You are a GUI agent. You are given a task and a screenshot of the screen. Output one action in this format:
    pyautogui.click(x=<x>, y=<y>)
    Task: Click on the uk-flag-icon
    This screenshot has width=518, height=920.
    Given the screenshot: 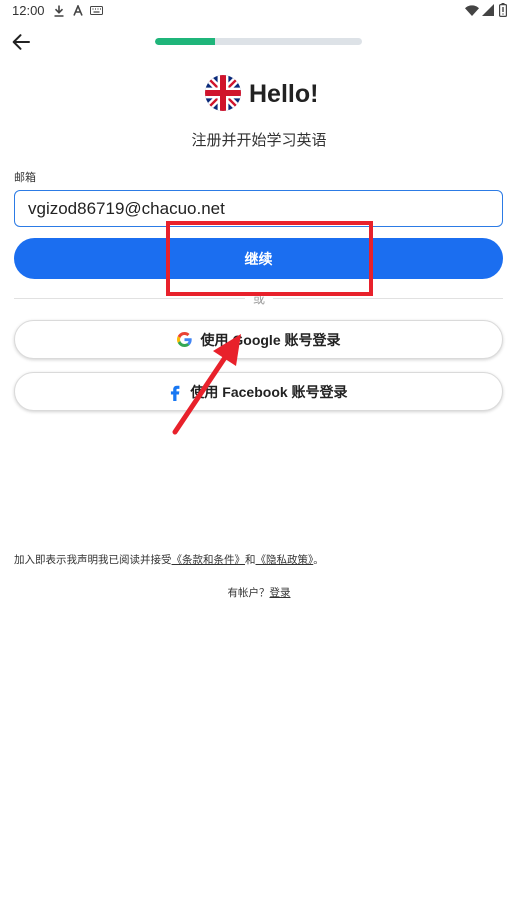 What is the action you would take?
    pyautogui.click(x=223, y=93)
    